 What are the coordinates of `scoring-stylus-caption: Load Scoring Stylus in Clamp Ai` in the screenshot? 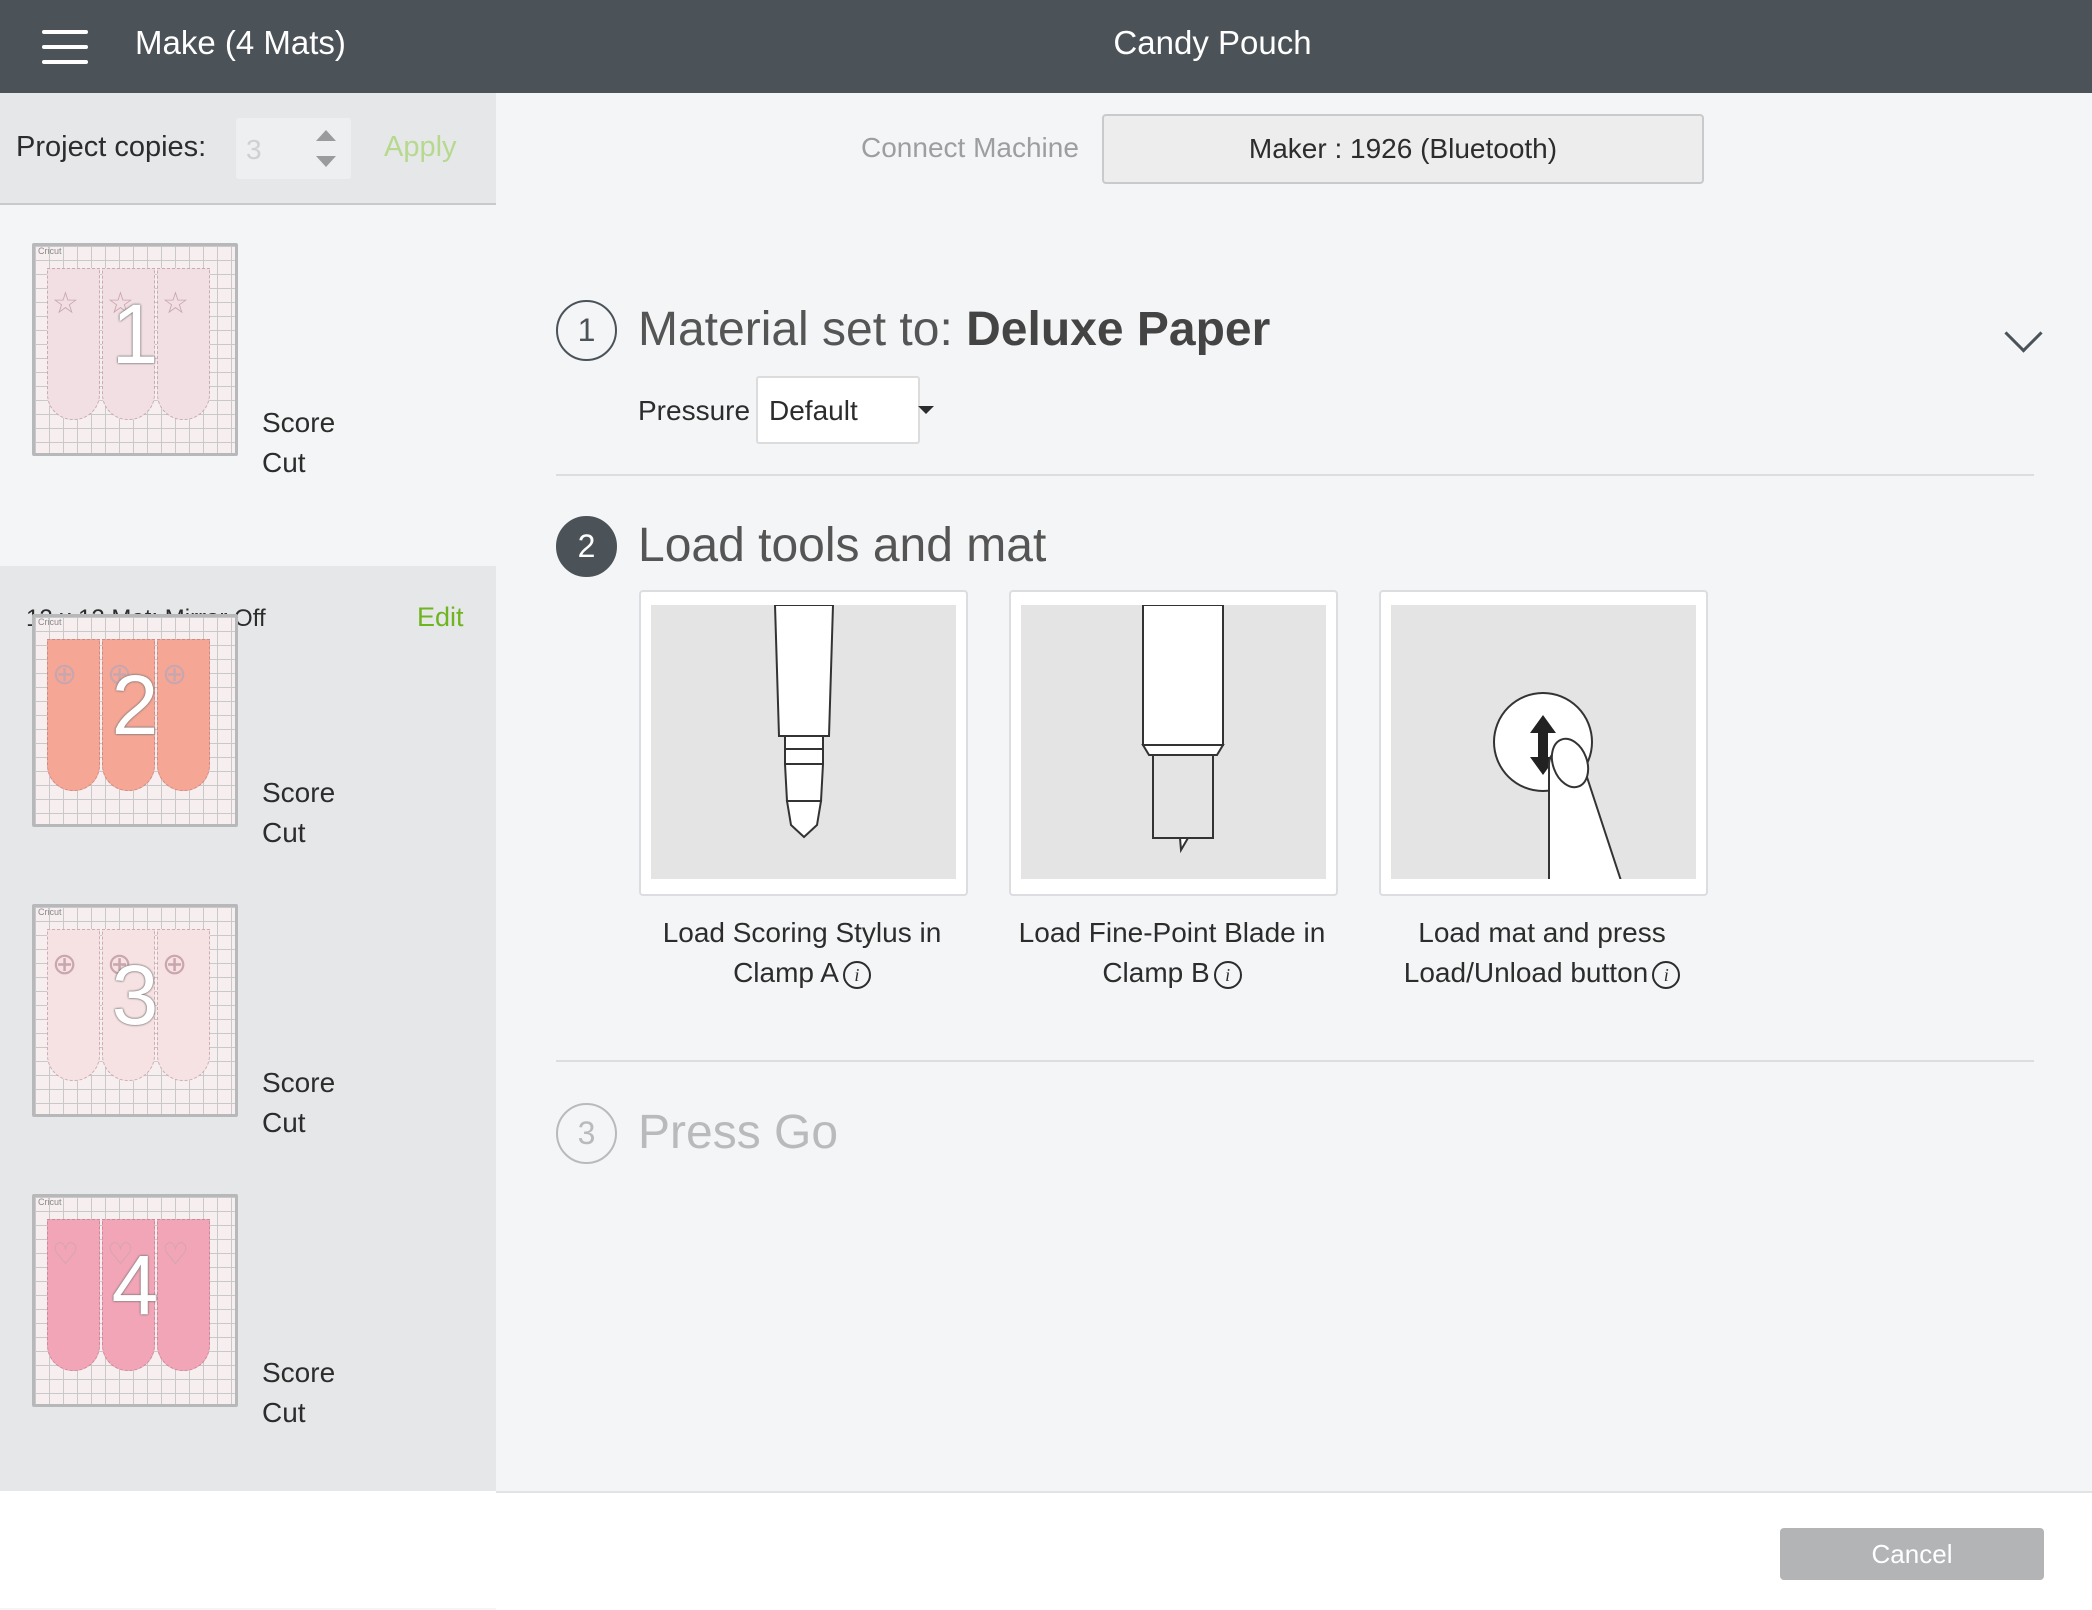 It's located at (802, 953).